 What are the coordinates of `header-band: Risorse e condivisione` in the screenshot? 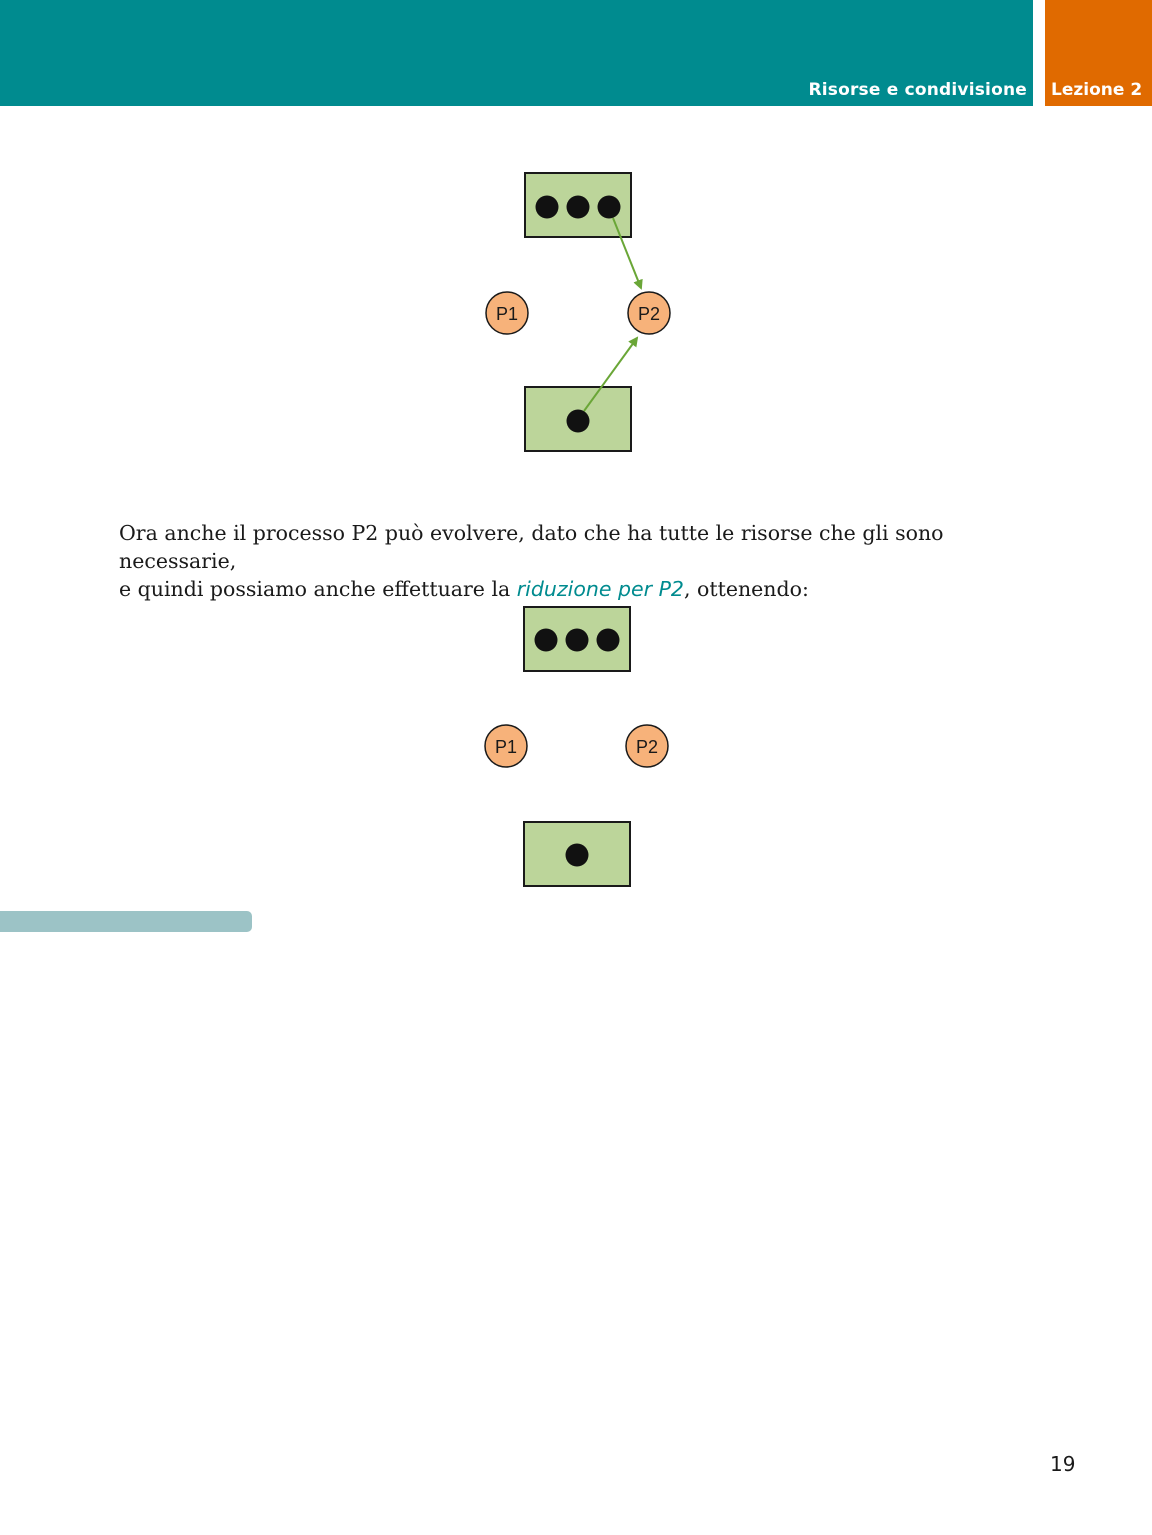 It's located at (516, 53).